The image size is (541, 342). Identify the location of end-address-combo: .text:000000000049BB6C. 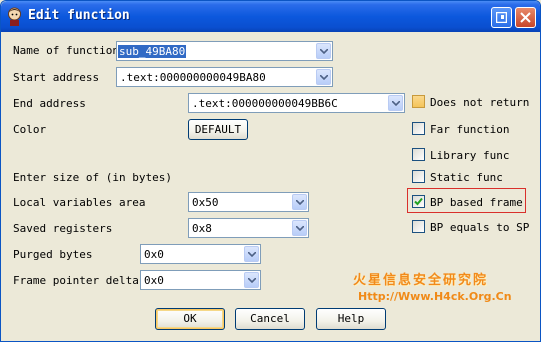
(296, 103).